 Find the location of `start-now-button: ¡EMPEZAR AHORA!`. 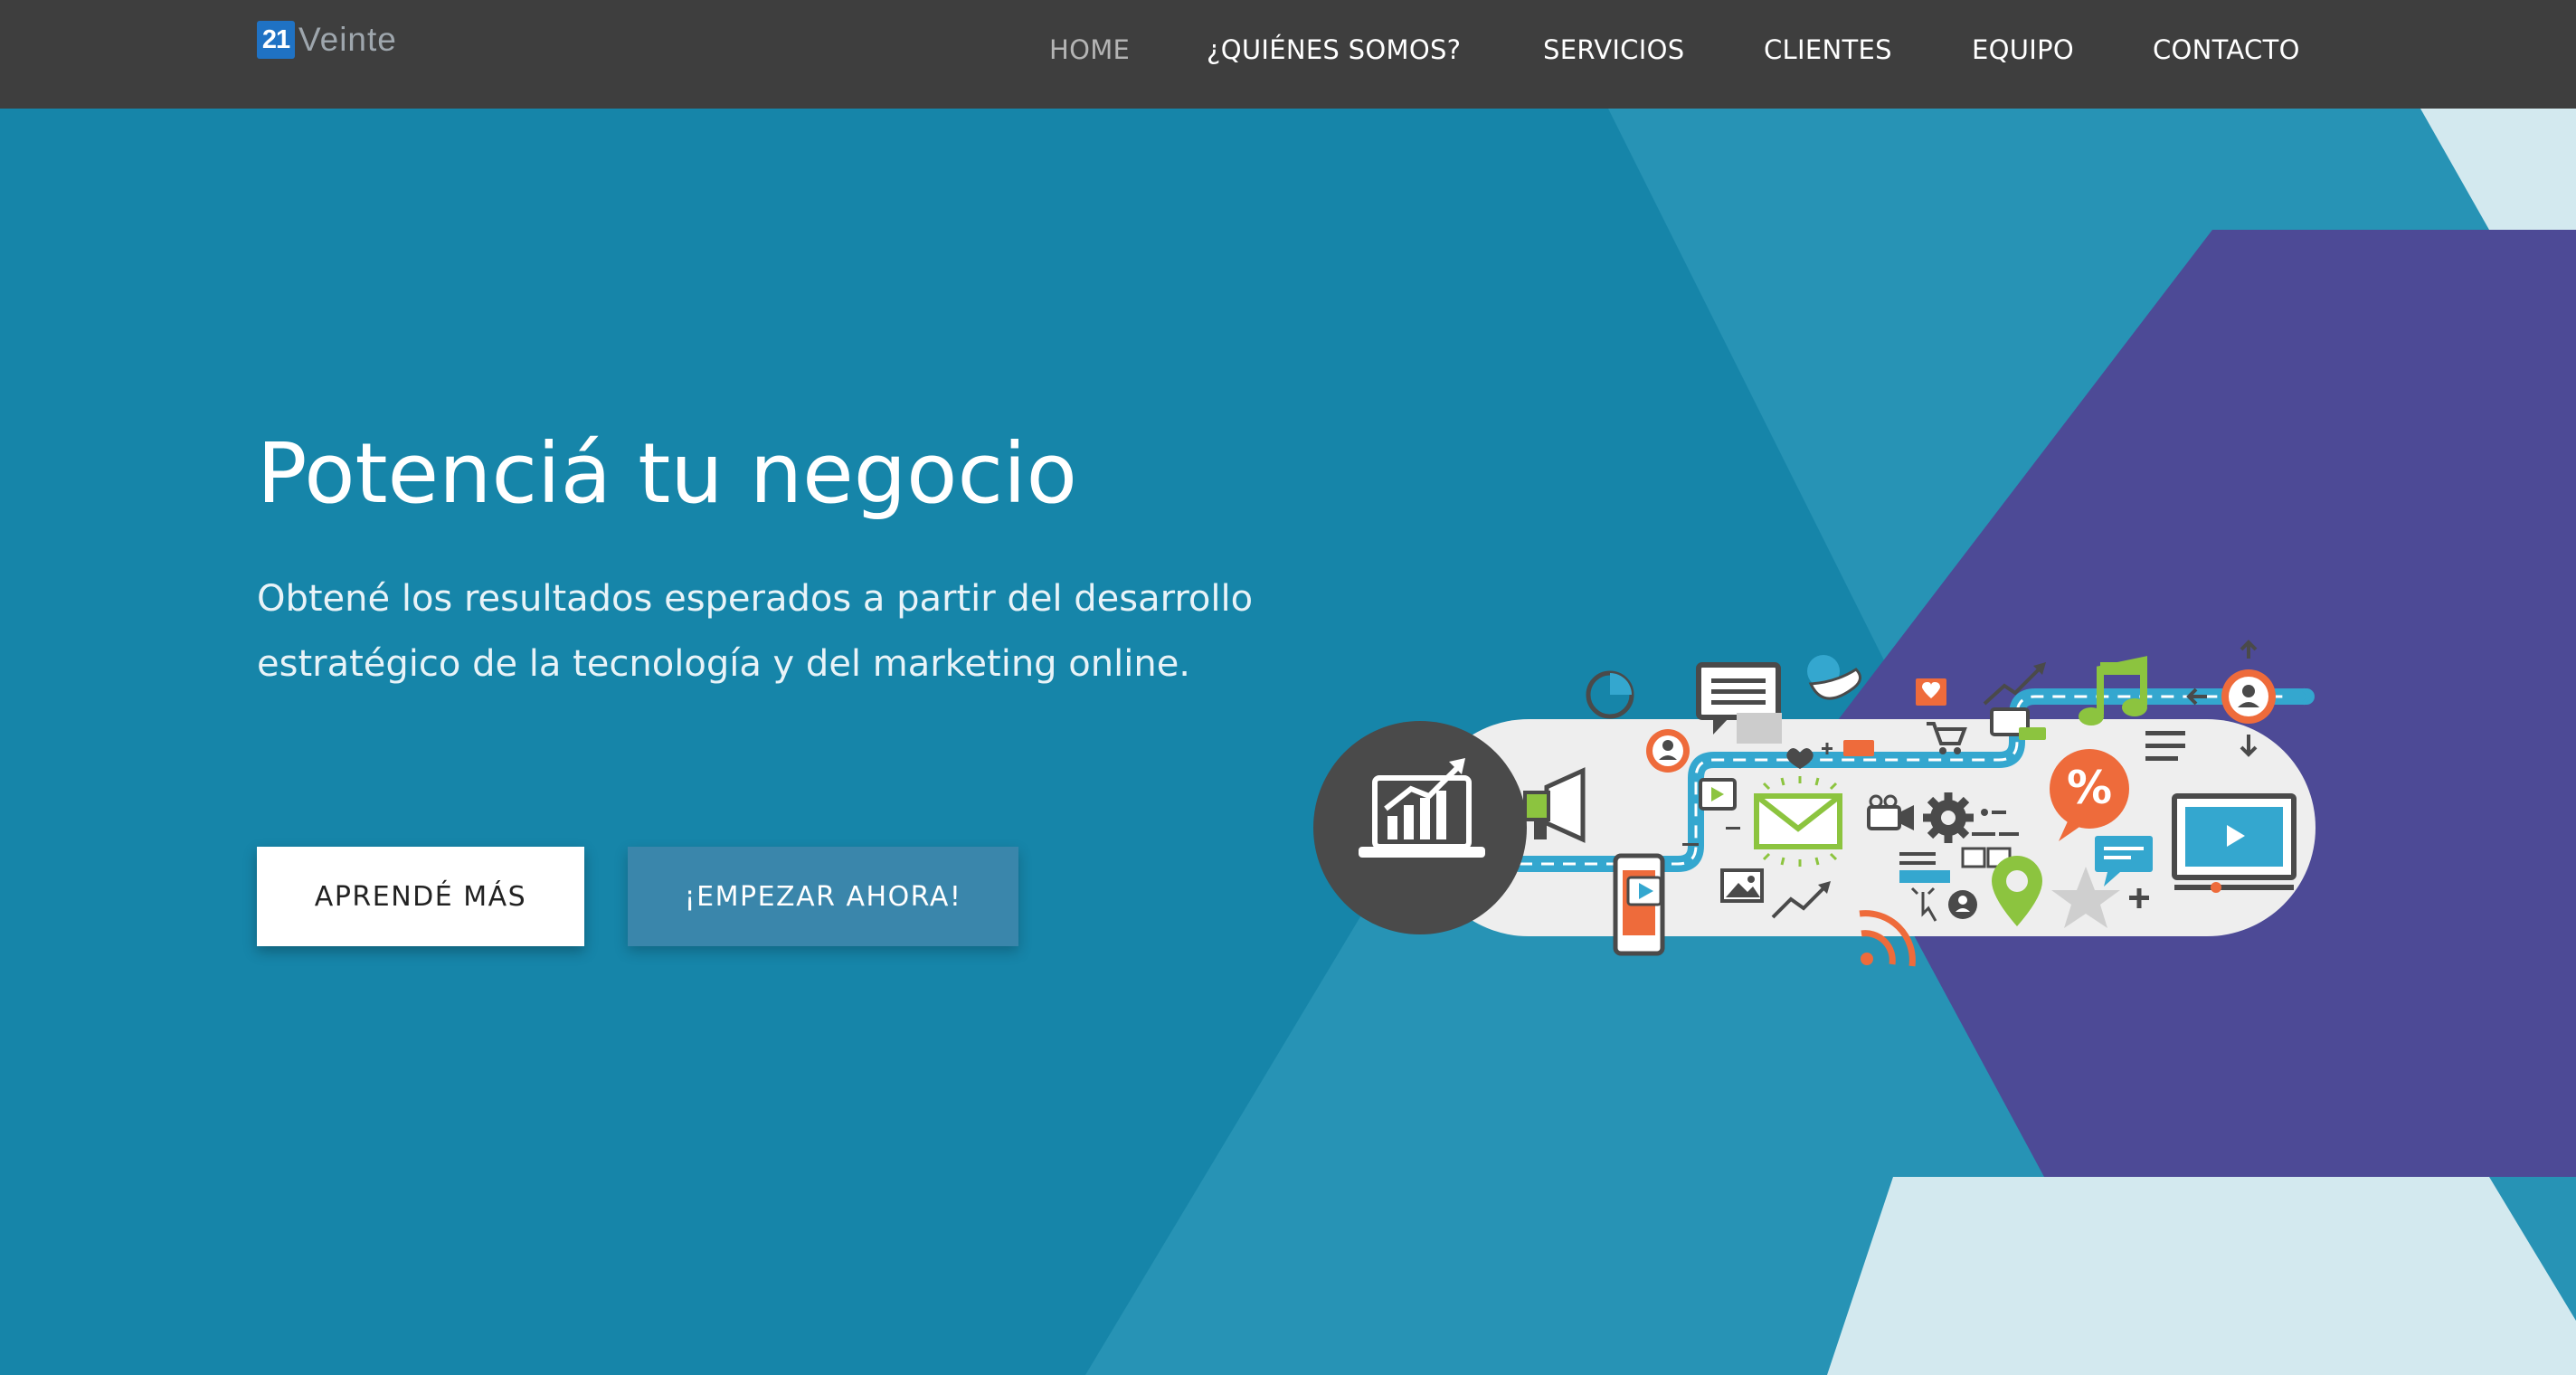

start-now-button: ¡EMPEZAR AHORA! is located at coordinates (823, 896).